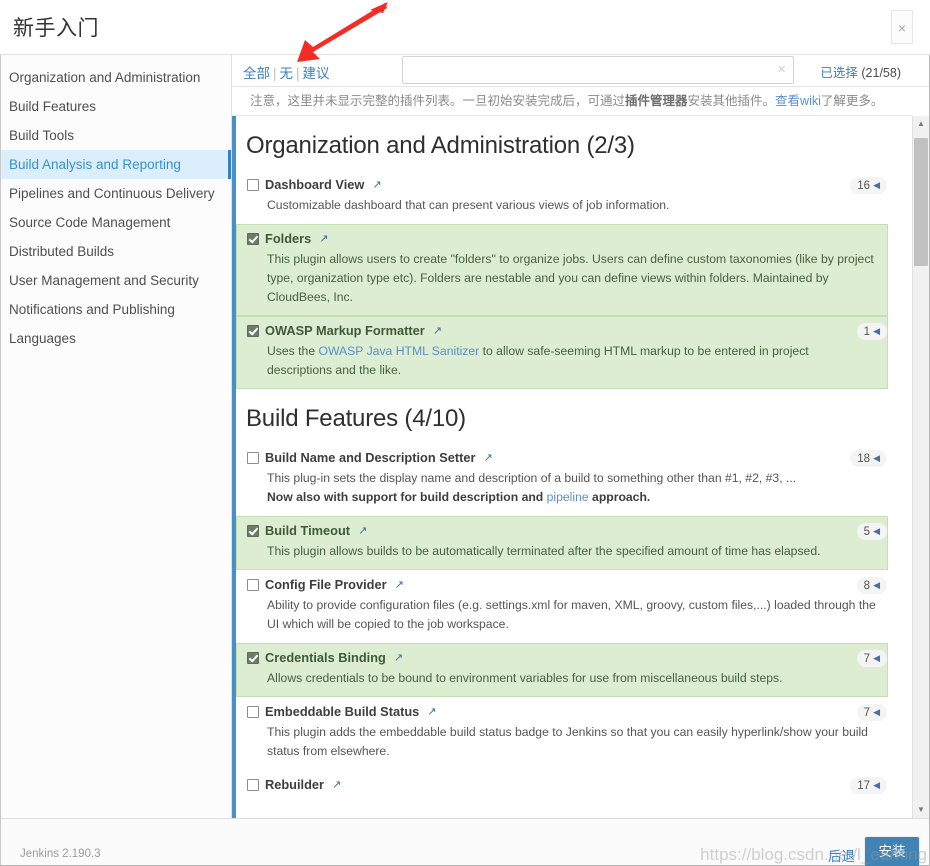  Describe the element at coordinates (294, 784) in the screenshot. I see `plugin-name: Rebuilder` at that location.